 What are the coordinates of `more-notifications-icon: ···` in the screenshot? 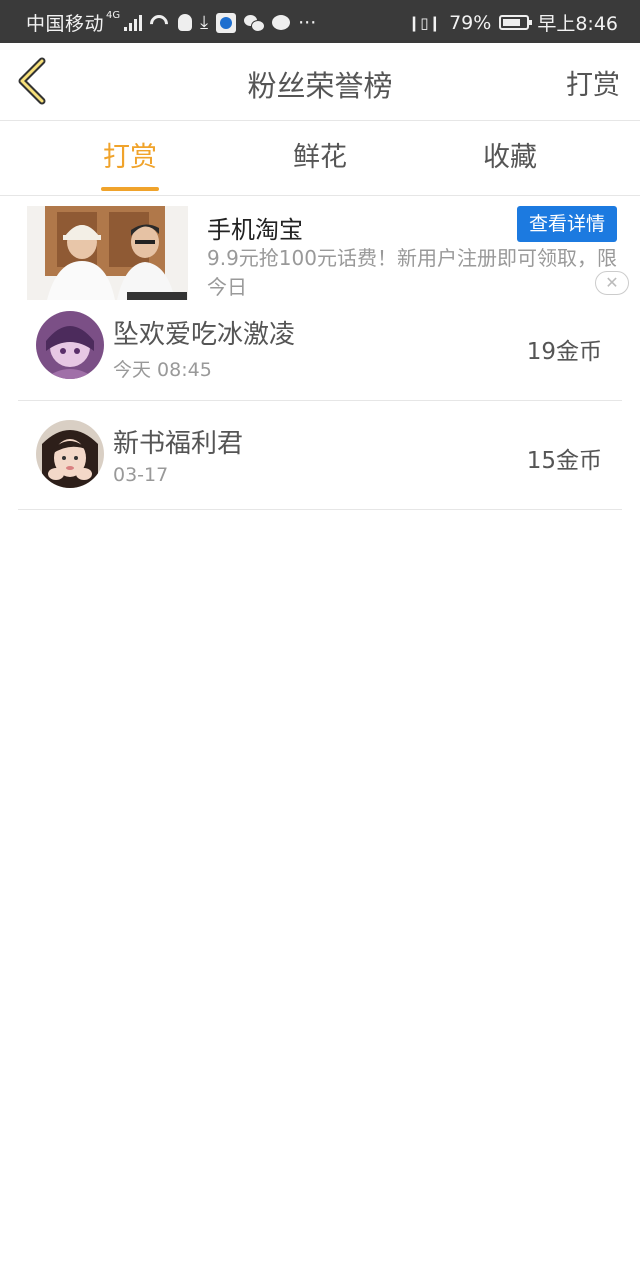 It's located at (307, 22).